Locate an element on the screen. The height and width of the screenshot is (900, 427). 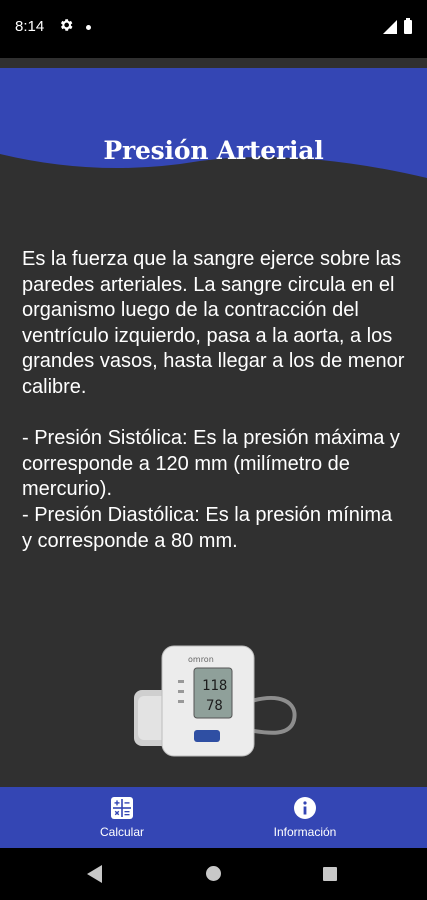
status-bar: 8:14 is located at coordinates (213, 29).